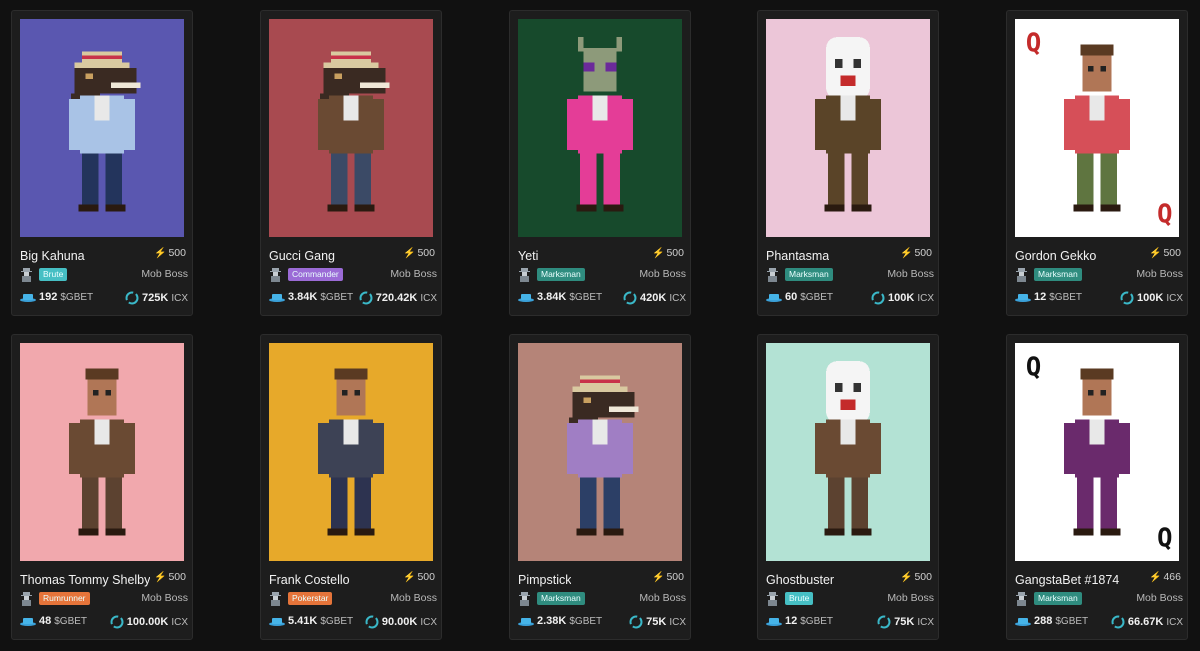 This screenshot has width=1200, height=651. Describe the element at coordinates (528, 256) in the screenshot. I see `nft-name: Yeti` at that location.